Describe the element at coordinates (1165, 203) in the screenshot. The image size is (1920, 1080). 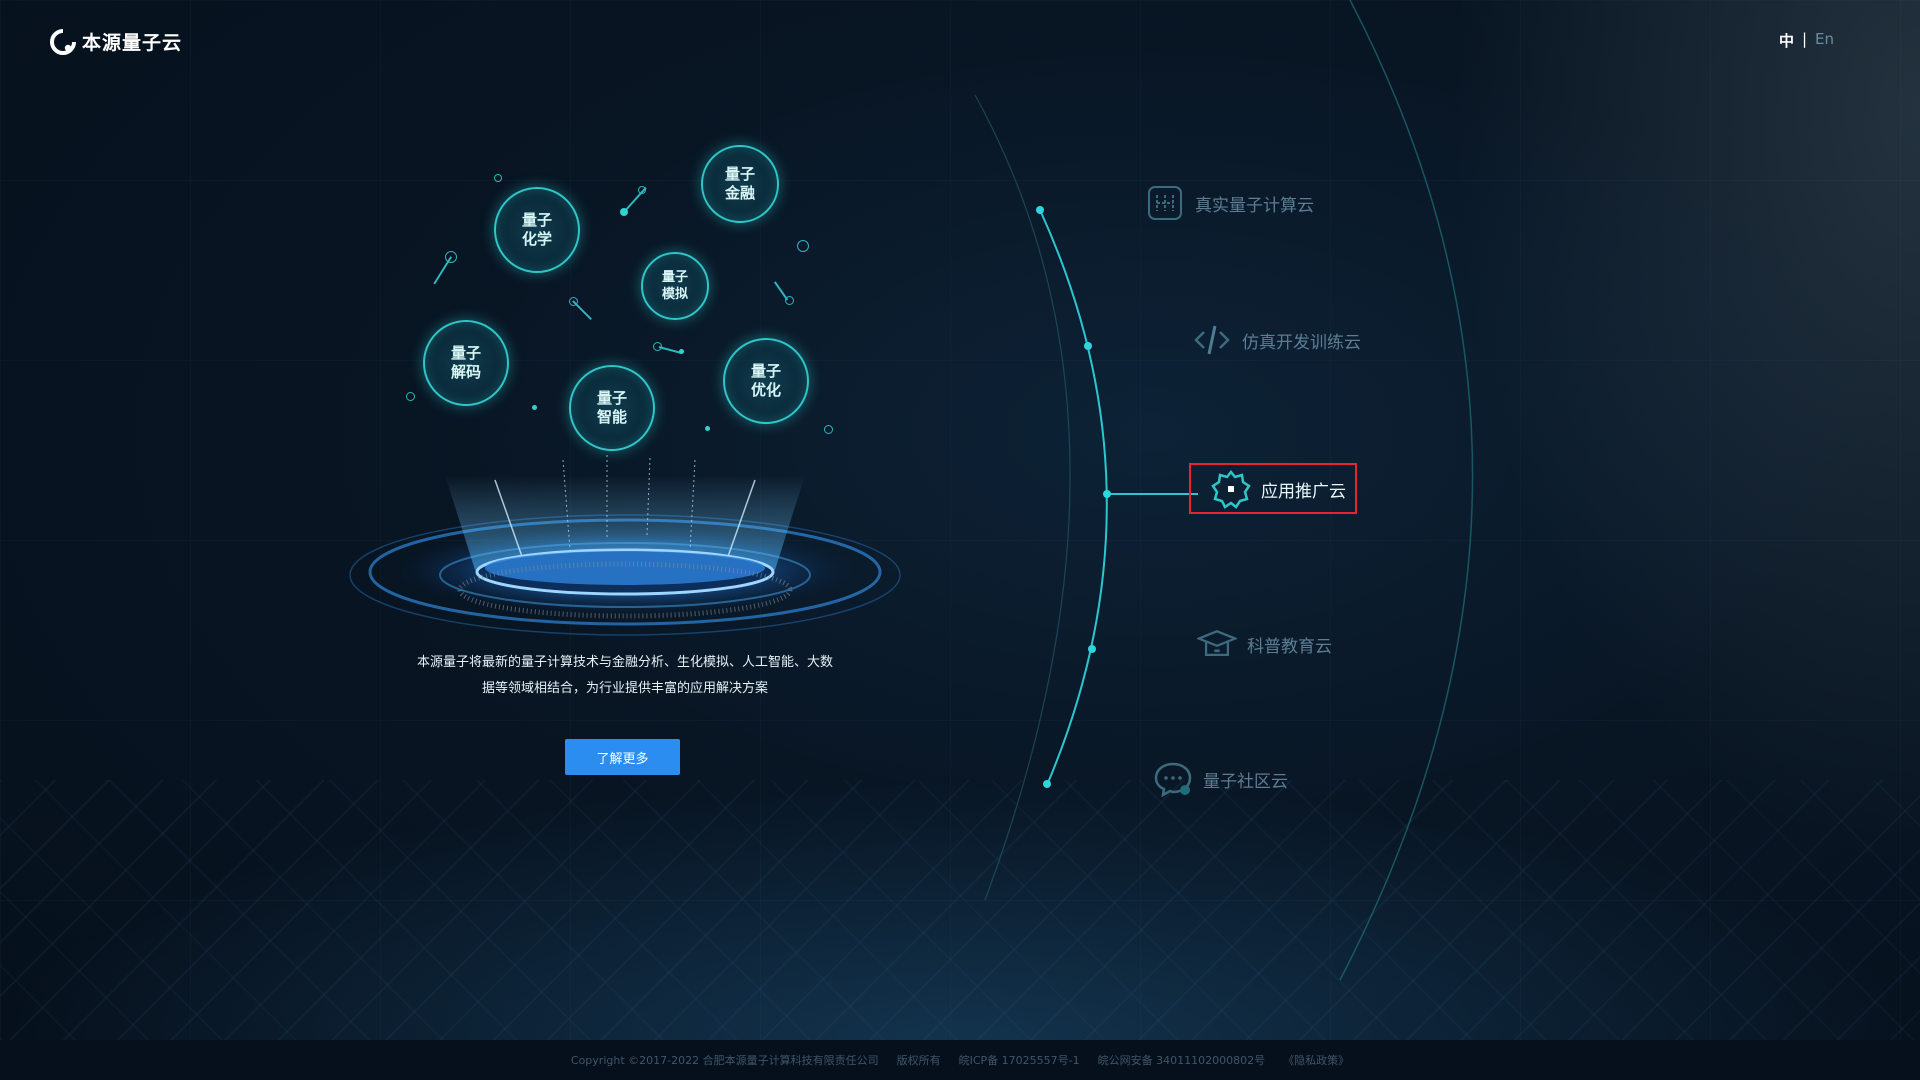
I see `chip-icon` at that location.